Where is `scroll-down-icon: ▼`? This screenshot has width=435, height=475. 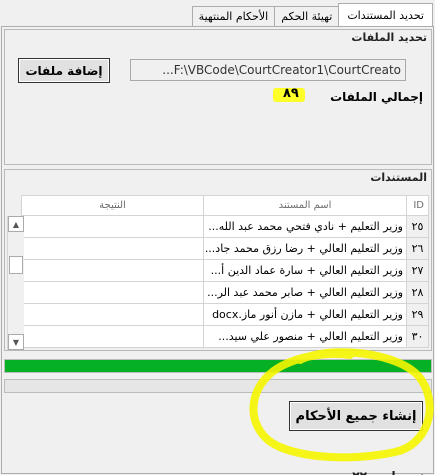
scroll-down-icon: ▼ is located at coordinates (16, 342).